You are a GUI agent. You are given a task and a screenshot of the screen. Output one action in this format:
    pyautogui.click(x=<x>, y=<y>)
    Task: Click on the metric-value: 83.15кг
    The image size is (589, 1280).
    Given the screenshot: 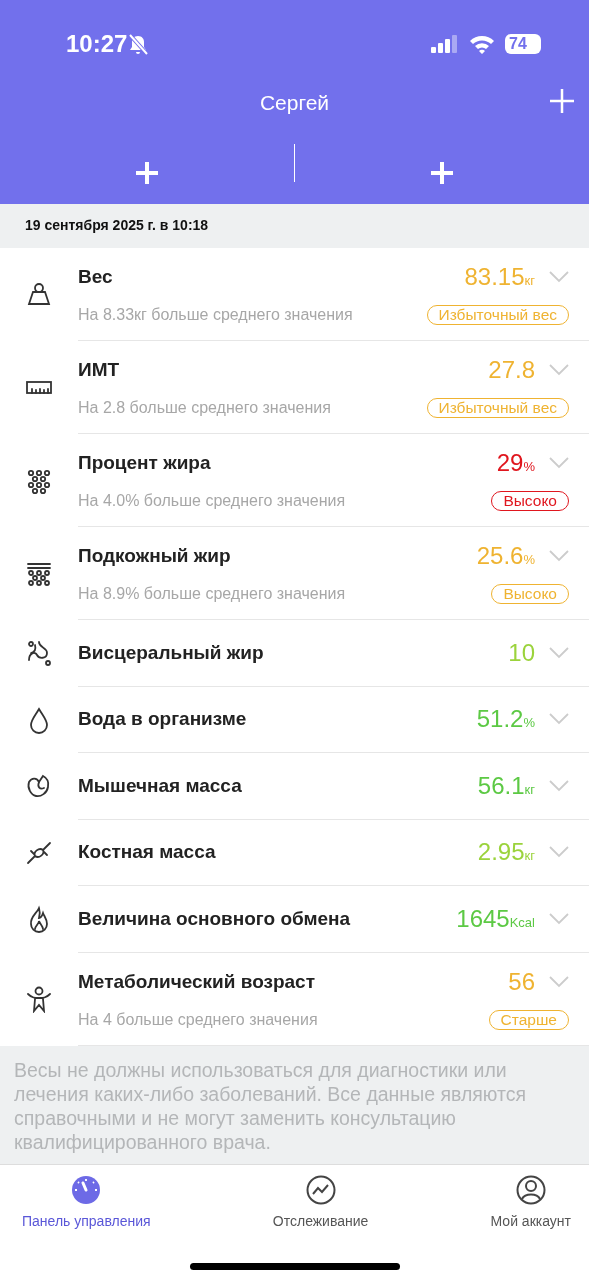 What is the action you would take?
    pyautogui.click(x=499, y=277)
    